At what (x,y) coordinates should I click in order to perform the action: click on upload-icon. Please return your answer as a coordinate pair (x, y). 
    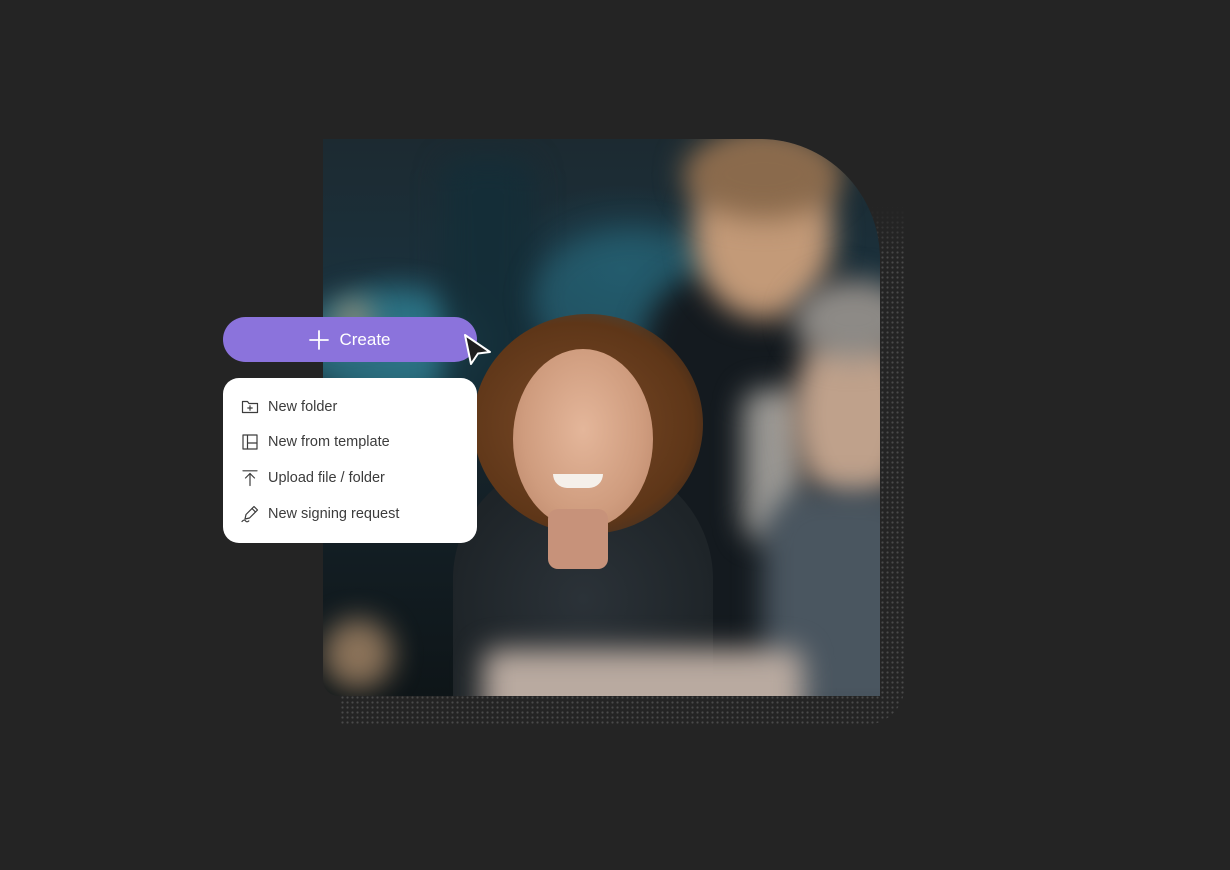
    Looking at the image, I should click on (250, 478).